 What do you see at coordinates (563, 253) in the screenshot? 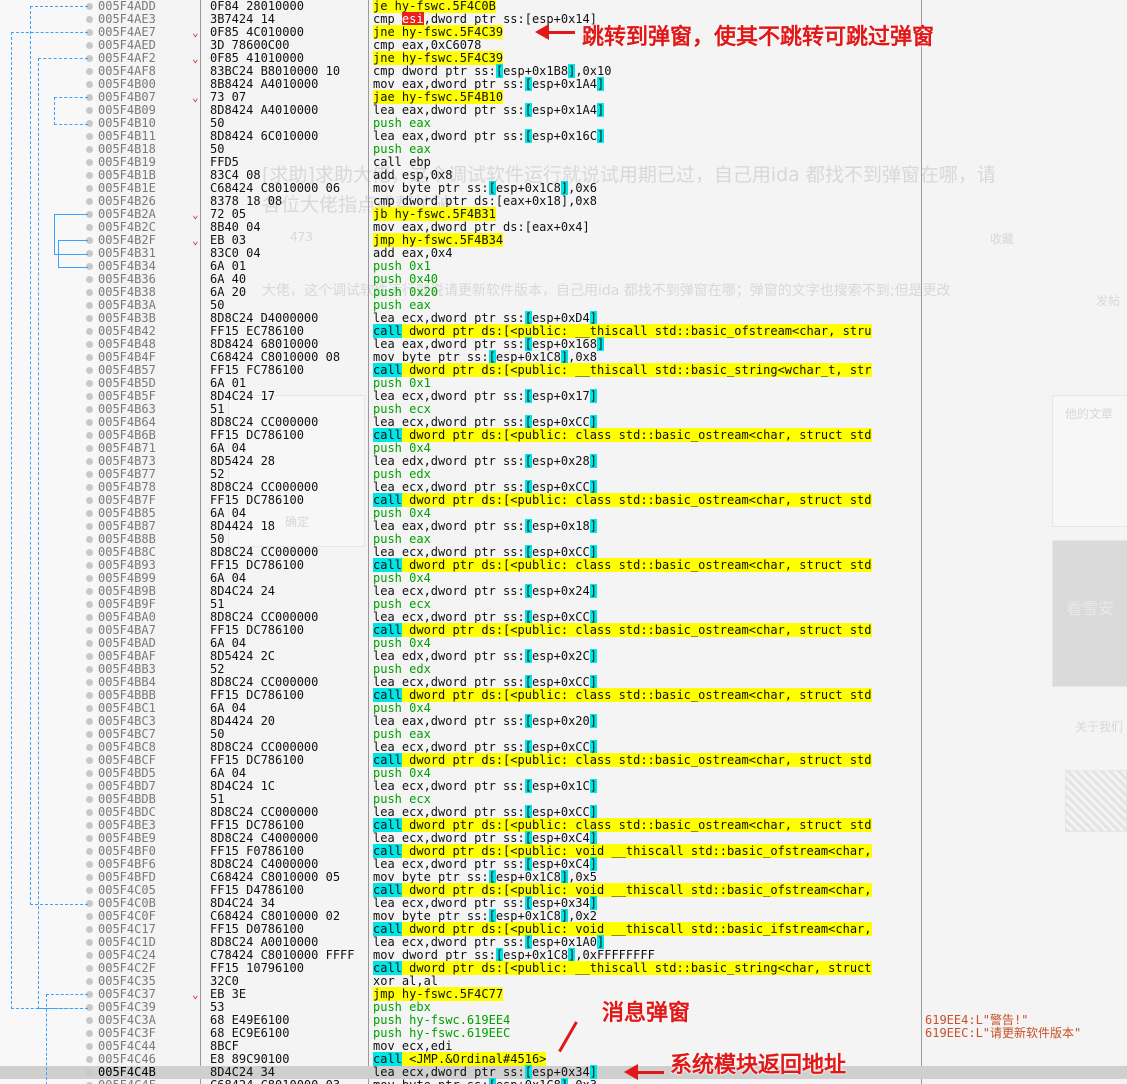
I see `asm-row: 005F4B31 83C0 04 add eax,0x4` at bounding box center [563, 253].